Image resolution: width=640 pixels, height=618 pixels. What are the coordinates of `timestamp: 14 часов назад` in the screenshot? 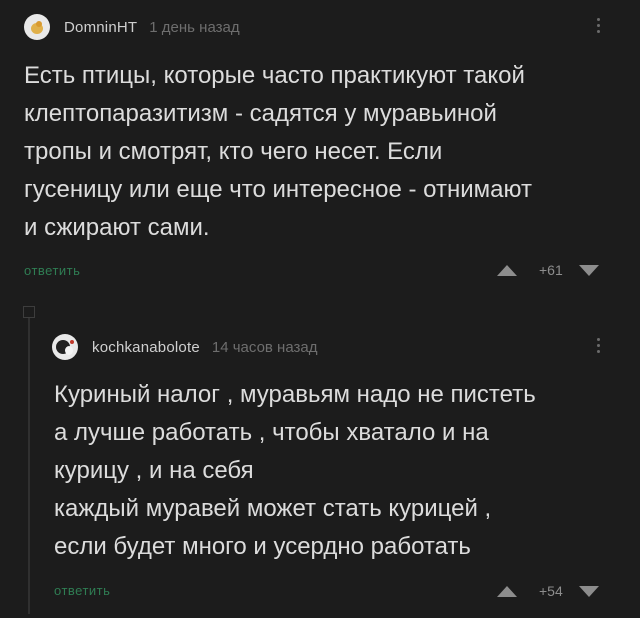 It's located at (265, 347).